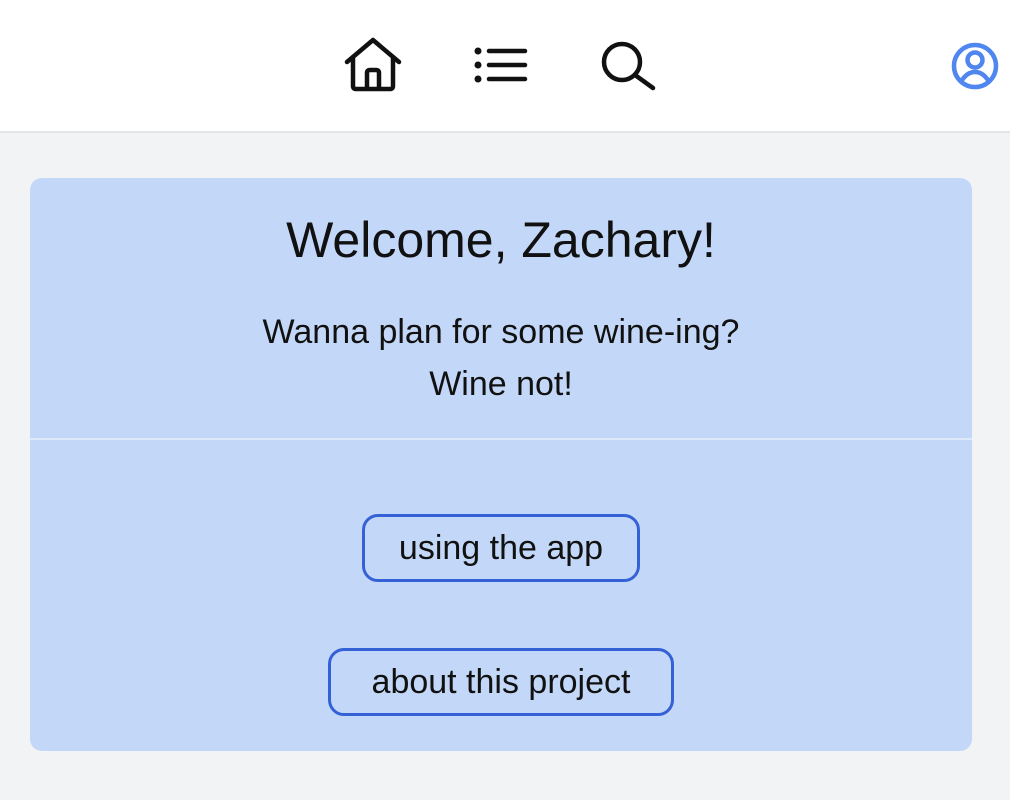 The height and width of the screenshot is (800, 1010). Describe the element at coordinates (629, 66) in the screenshot. I see `search-icon` at that location.